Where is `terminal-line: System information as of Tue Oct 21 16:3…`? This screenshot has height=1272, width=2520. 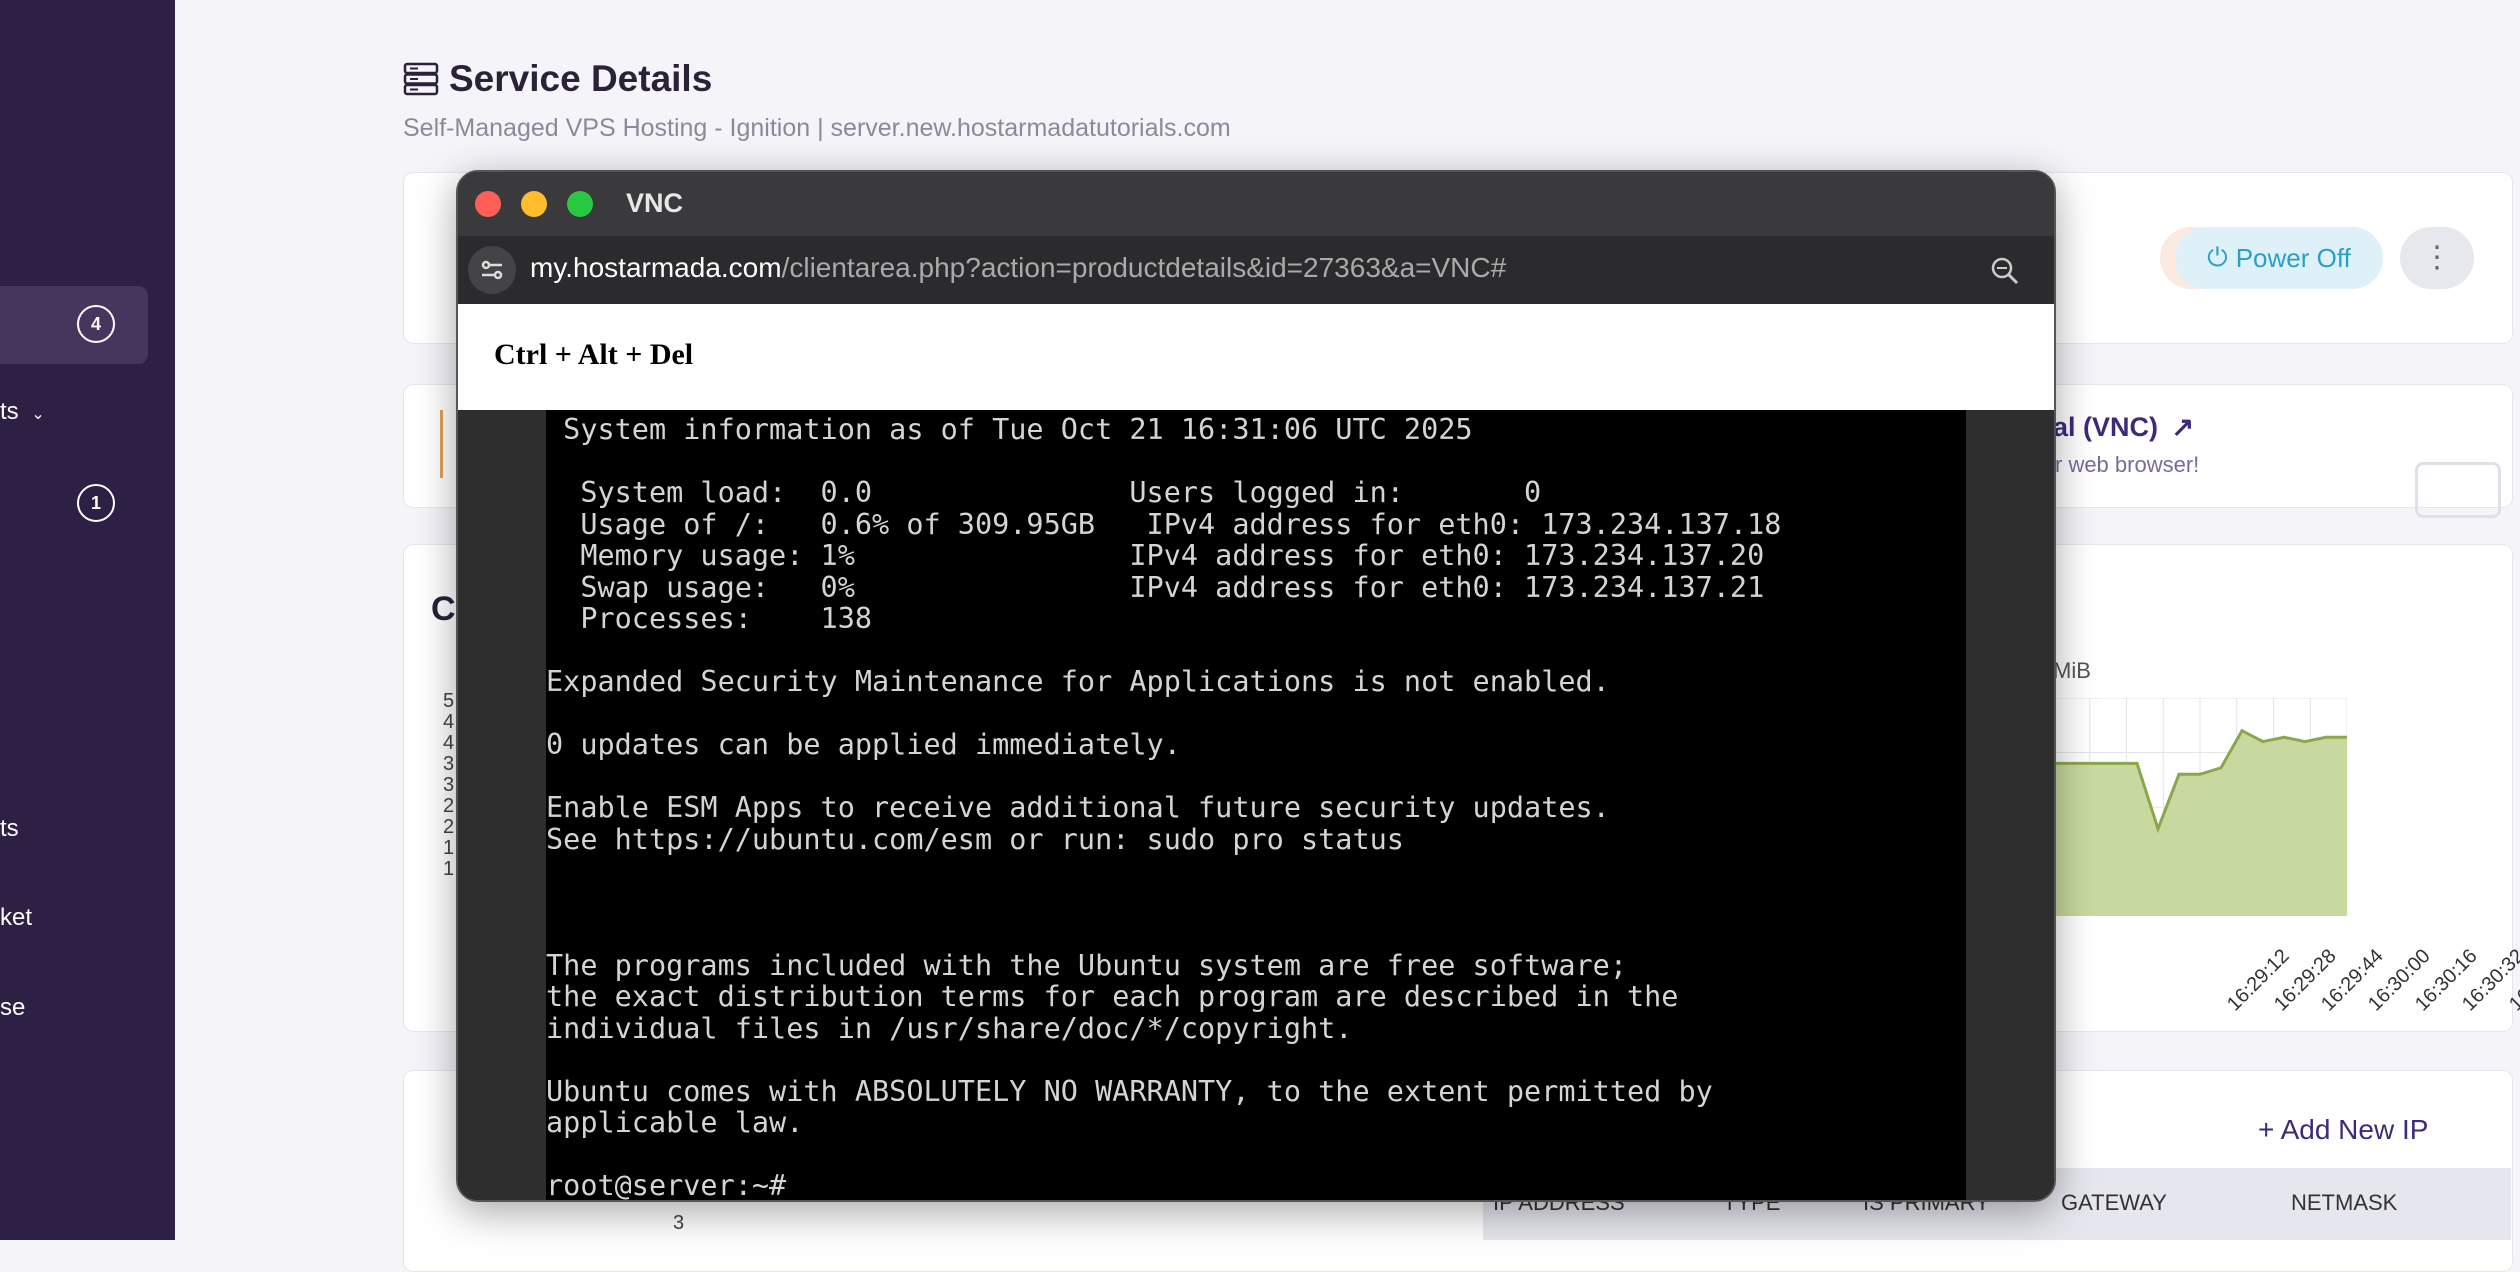 terminal-line: System information as of Tue Oct 21 16:3… is located at coordinates (1009, 429).